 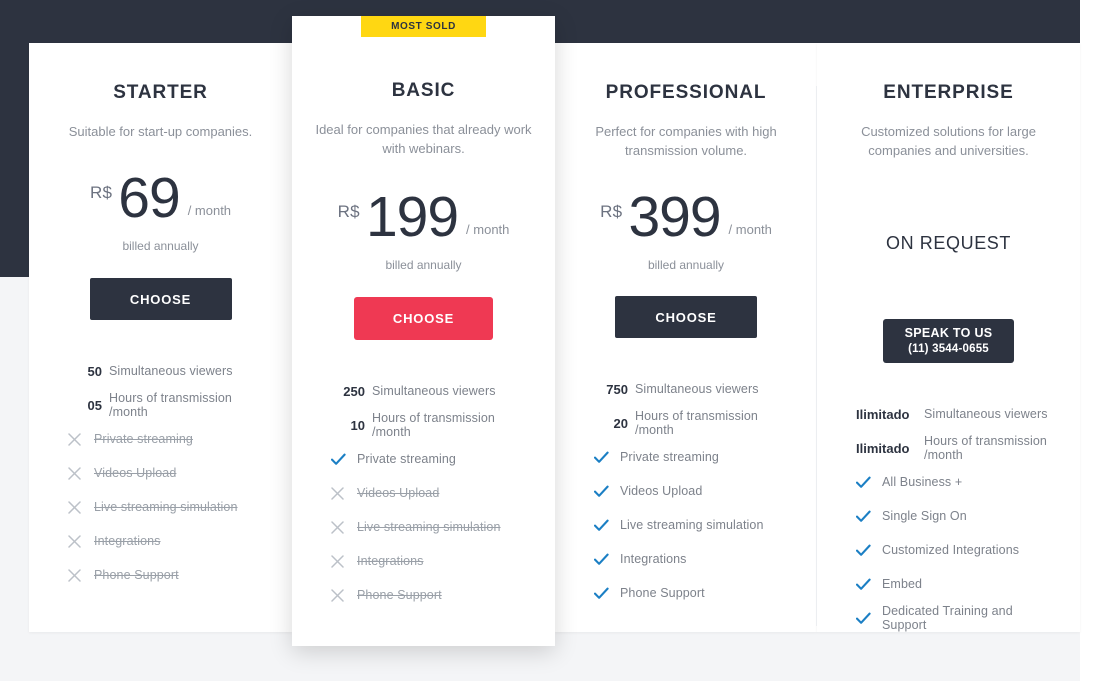 I want to click on feature-row: All Business +, so click(x=957, y=482).